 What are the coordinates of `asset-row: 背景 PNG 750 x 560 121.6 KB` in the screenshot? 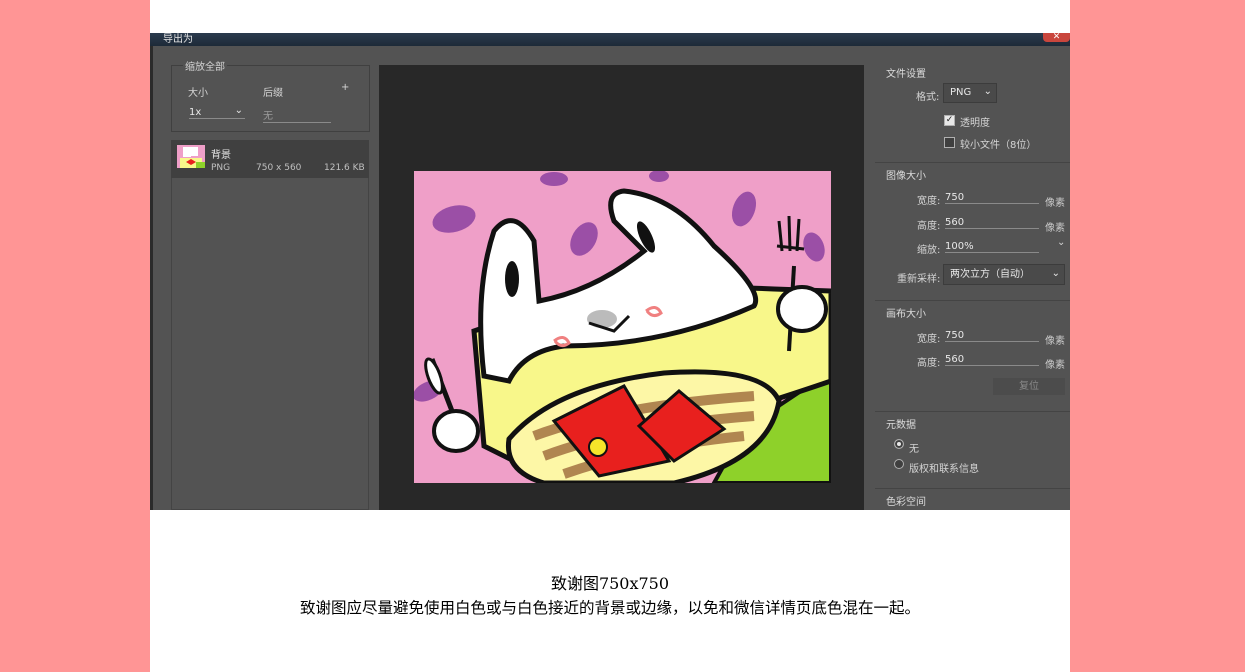 It's located at (270, 159).